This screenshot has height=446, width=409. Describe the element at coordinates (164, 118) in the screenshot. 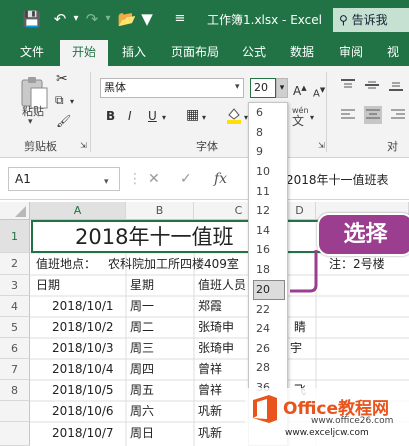

I see `underline-dropdown-icon: ▾` at that location.